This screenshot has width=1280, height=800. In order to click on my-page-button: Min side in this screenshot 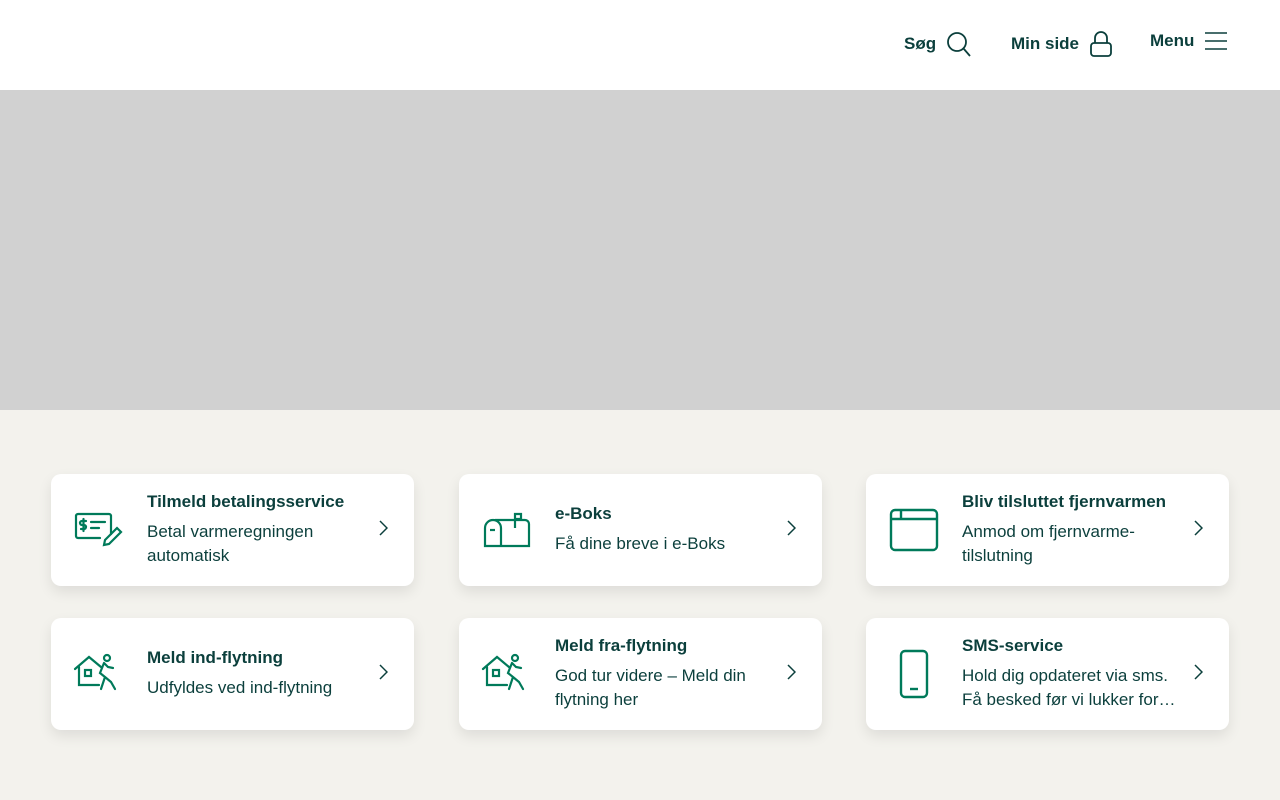, I will do `click(1062, 44)`.